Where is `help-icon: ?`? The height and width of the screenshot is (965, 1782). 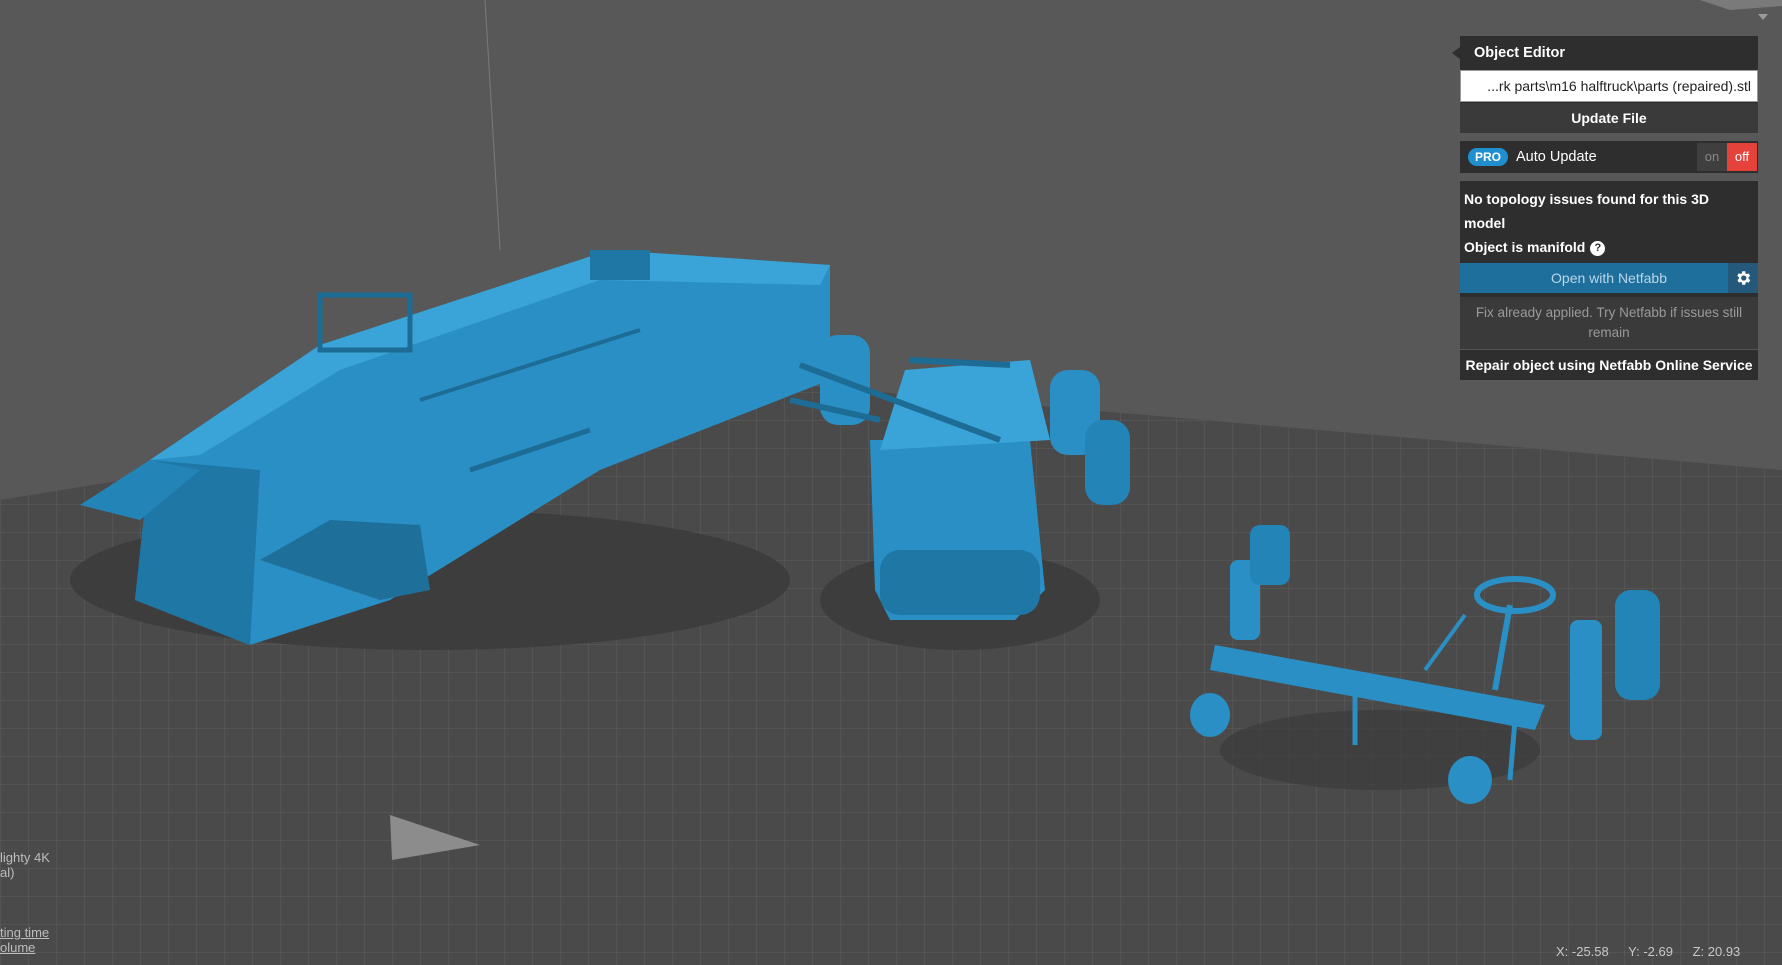 help-icon: ? is located at coordinates (1598, 248).